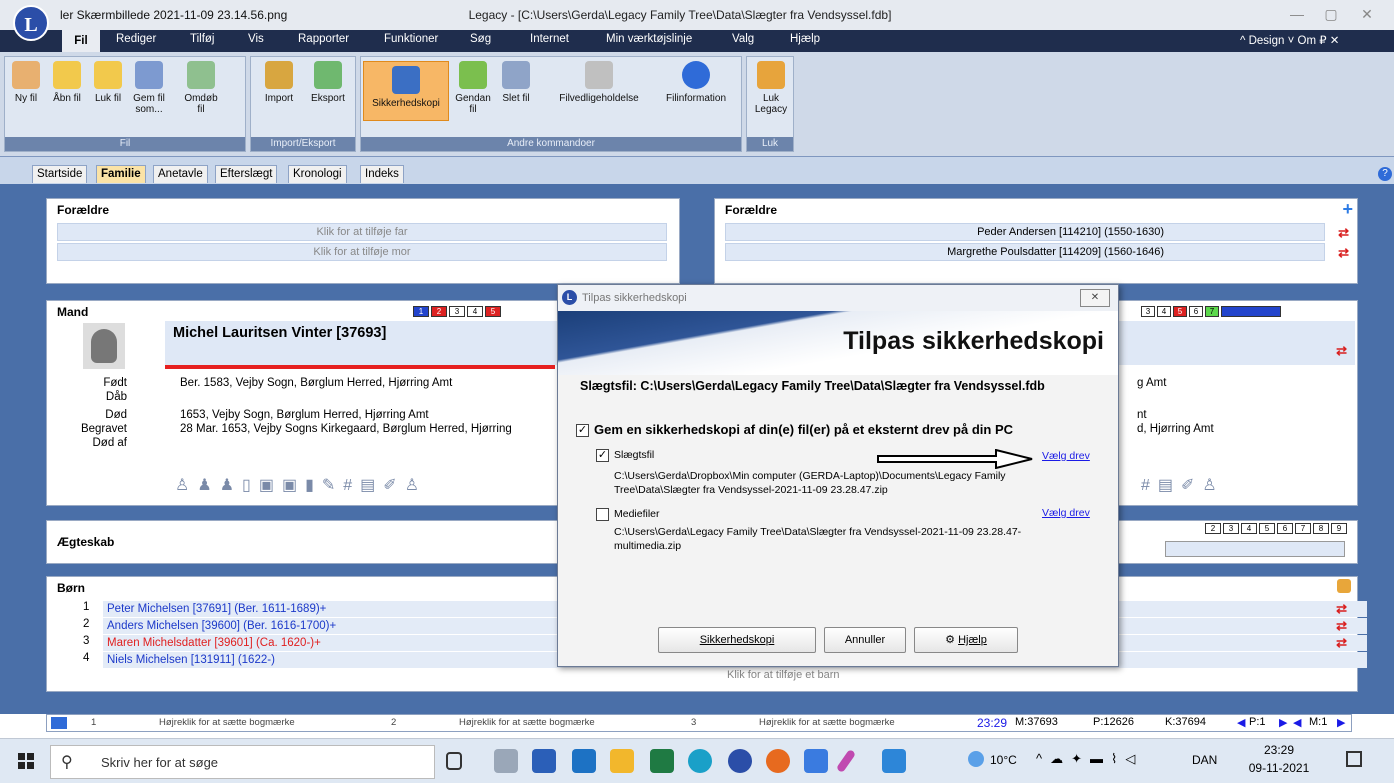 Image resolution: width=1394 pixels, height=783 pixels. I want to click on help-icon: ?, so click(1385, 174).